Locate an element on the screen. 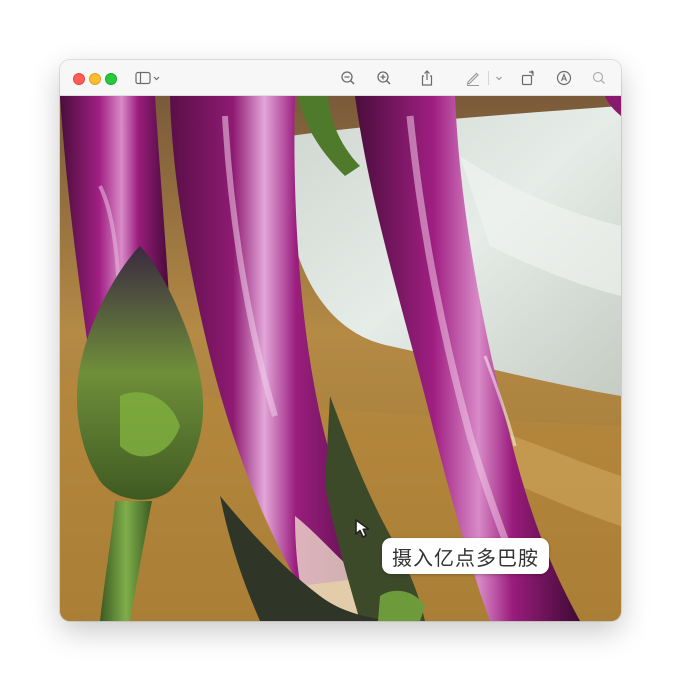  close-button is located at coordinates (79, 79).